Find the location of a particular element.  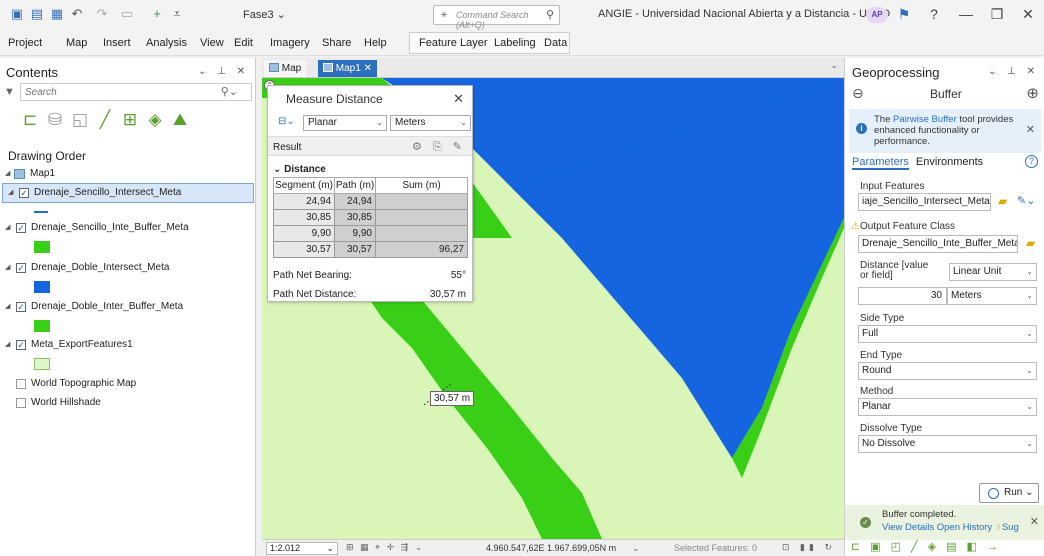

tab-edit: Edit is located at coordinates (243, 43).